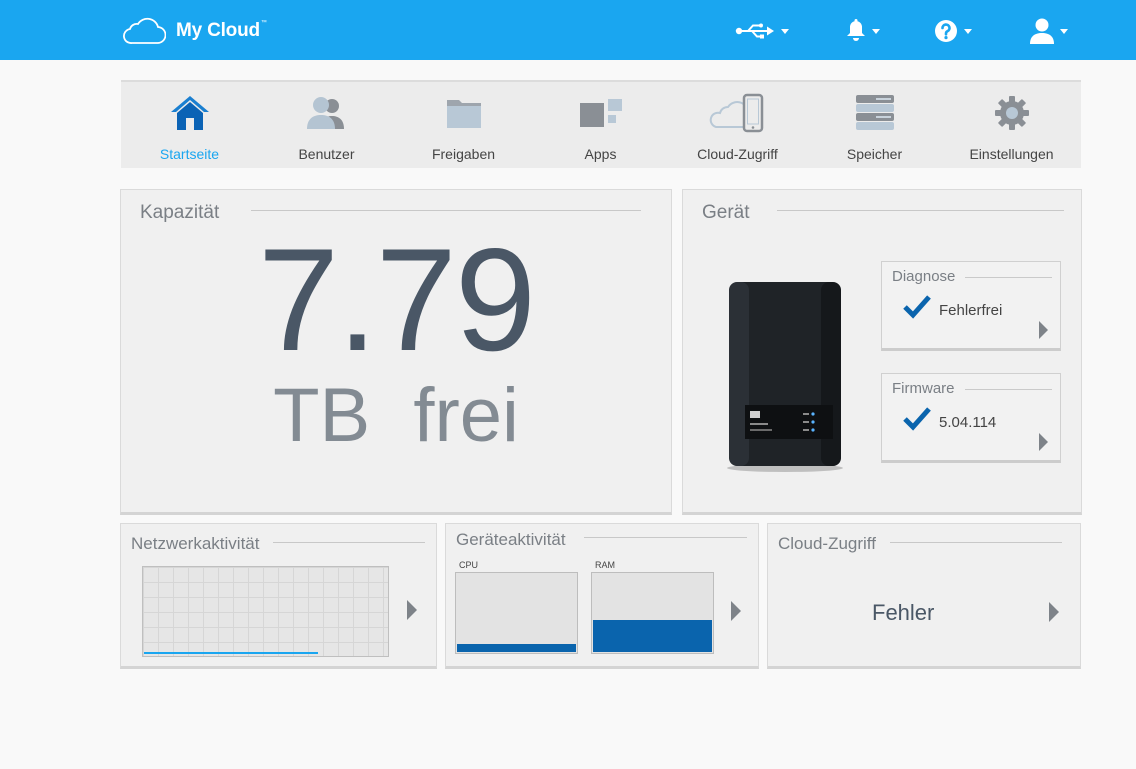 This screenshot has height=769, width=1136. What do you see at coordinates (903, 612) in the screenshot?
I see `cloud-access-status: Fehler` at bounding box center [903, 612].